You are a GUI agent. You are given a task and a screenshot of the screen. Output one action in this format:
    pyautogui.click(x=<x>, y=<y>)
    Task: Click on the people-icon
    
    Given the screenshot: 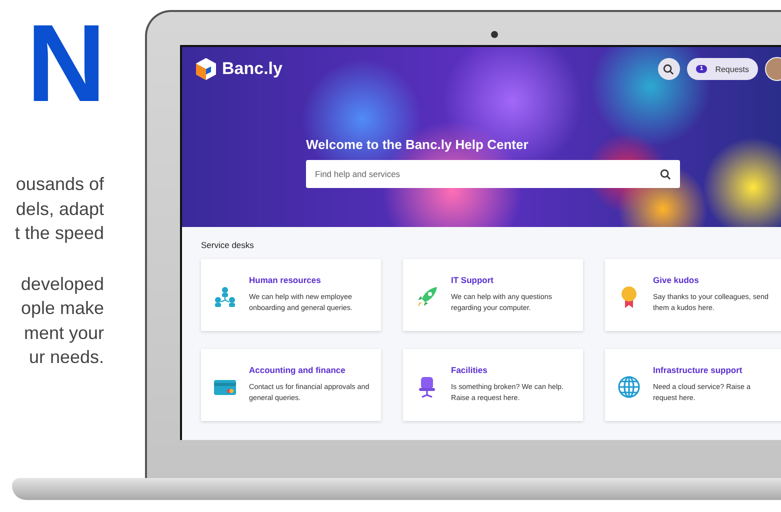 What is the action you would take?
    pyautogui.click(x=225, y=297)
    